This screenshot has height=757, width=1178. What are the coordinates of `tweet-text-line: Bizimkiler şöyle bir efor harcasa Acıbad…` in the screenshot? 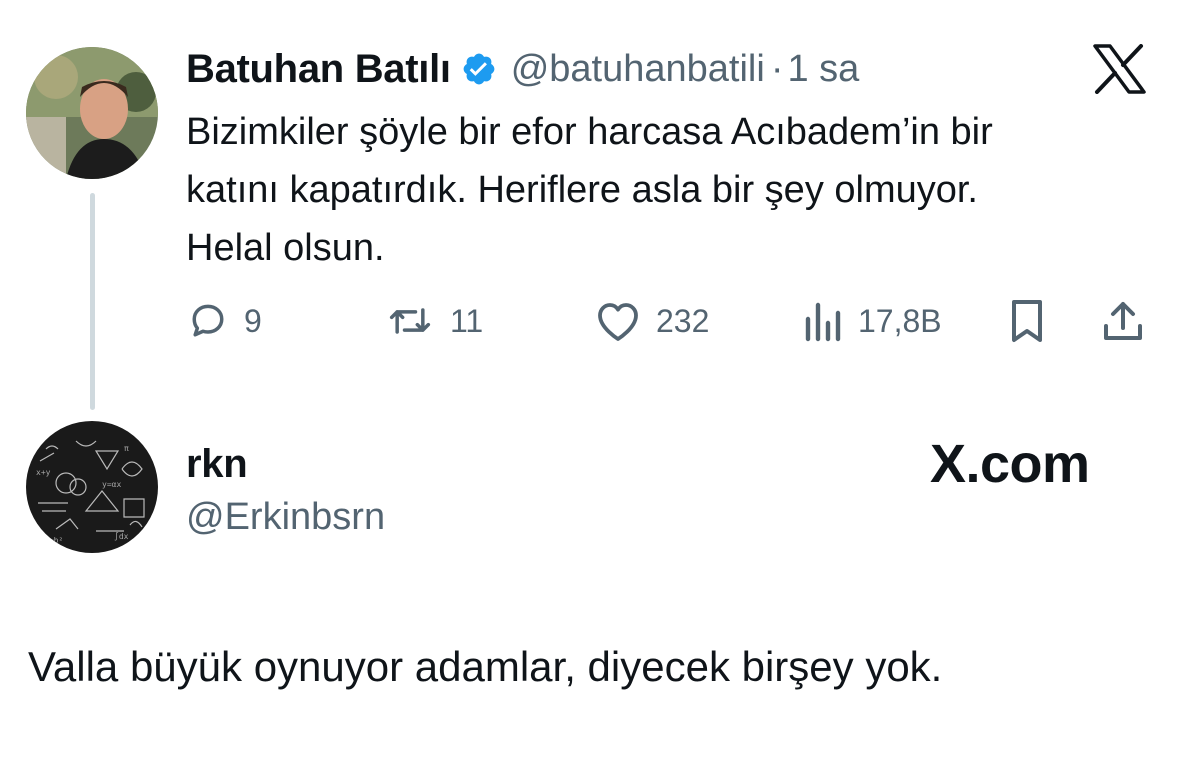 It's located at (589, 132).